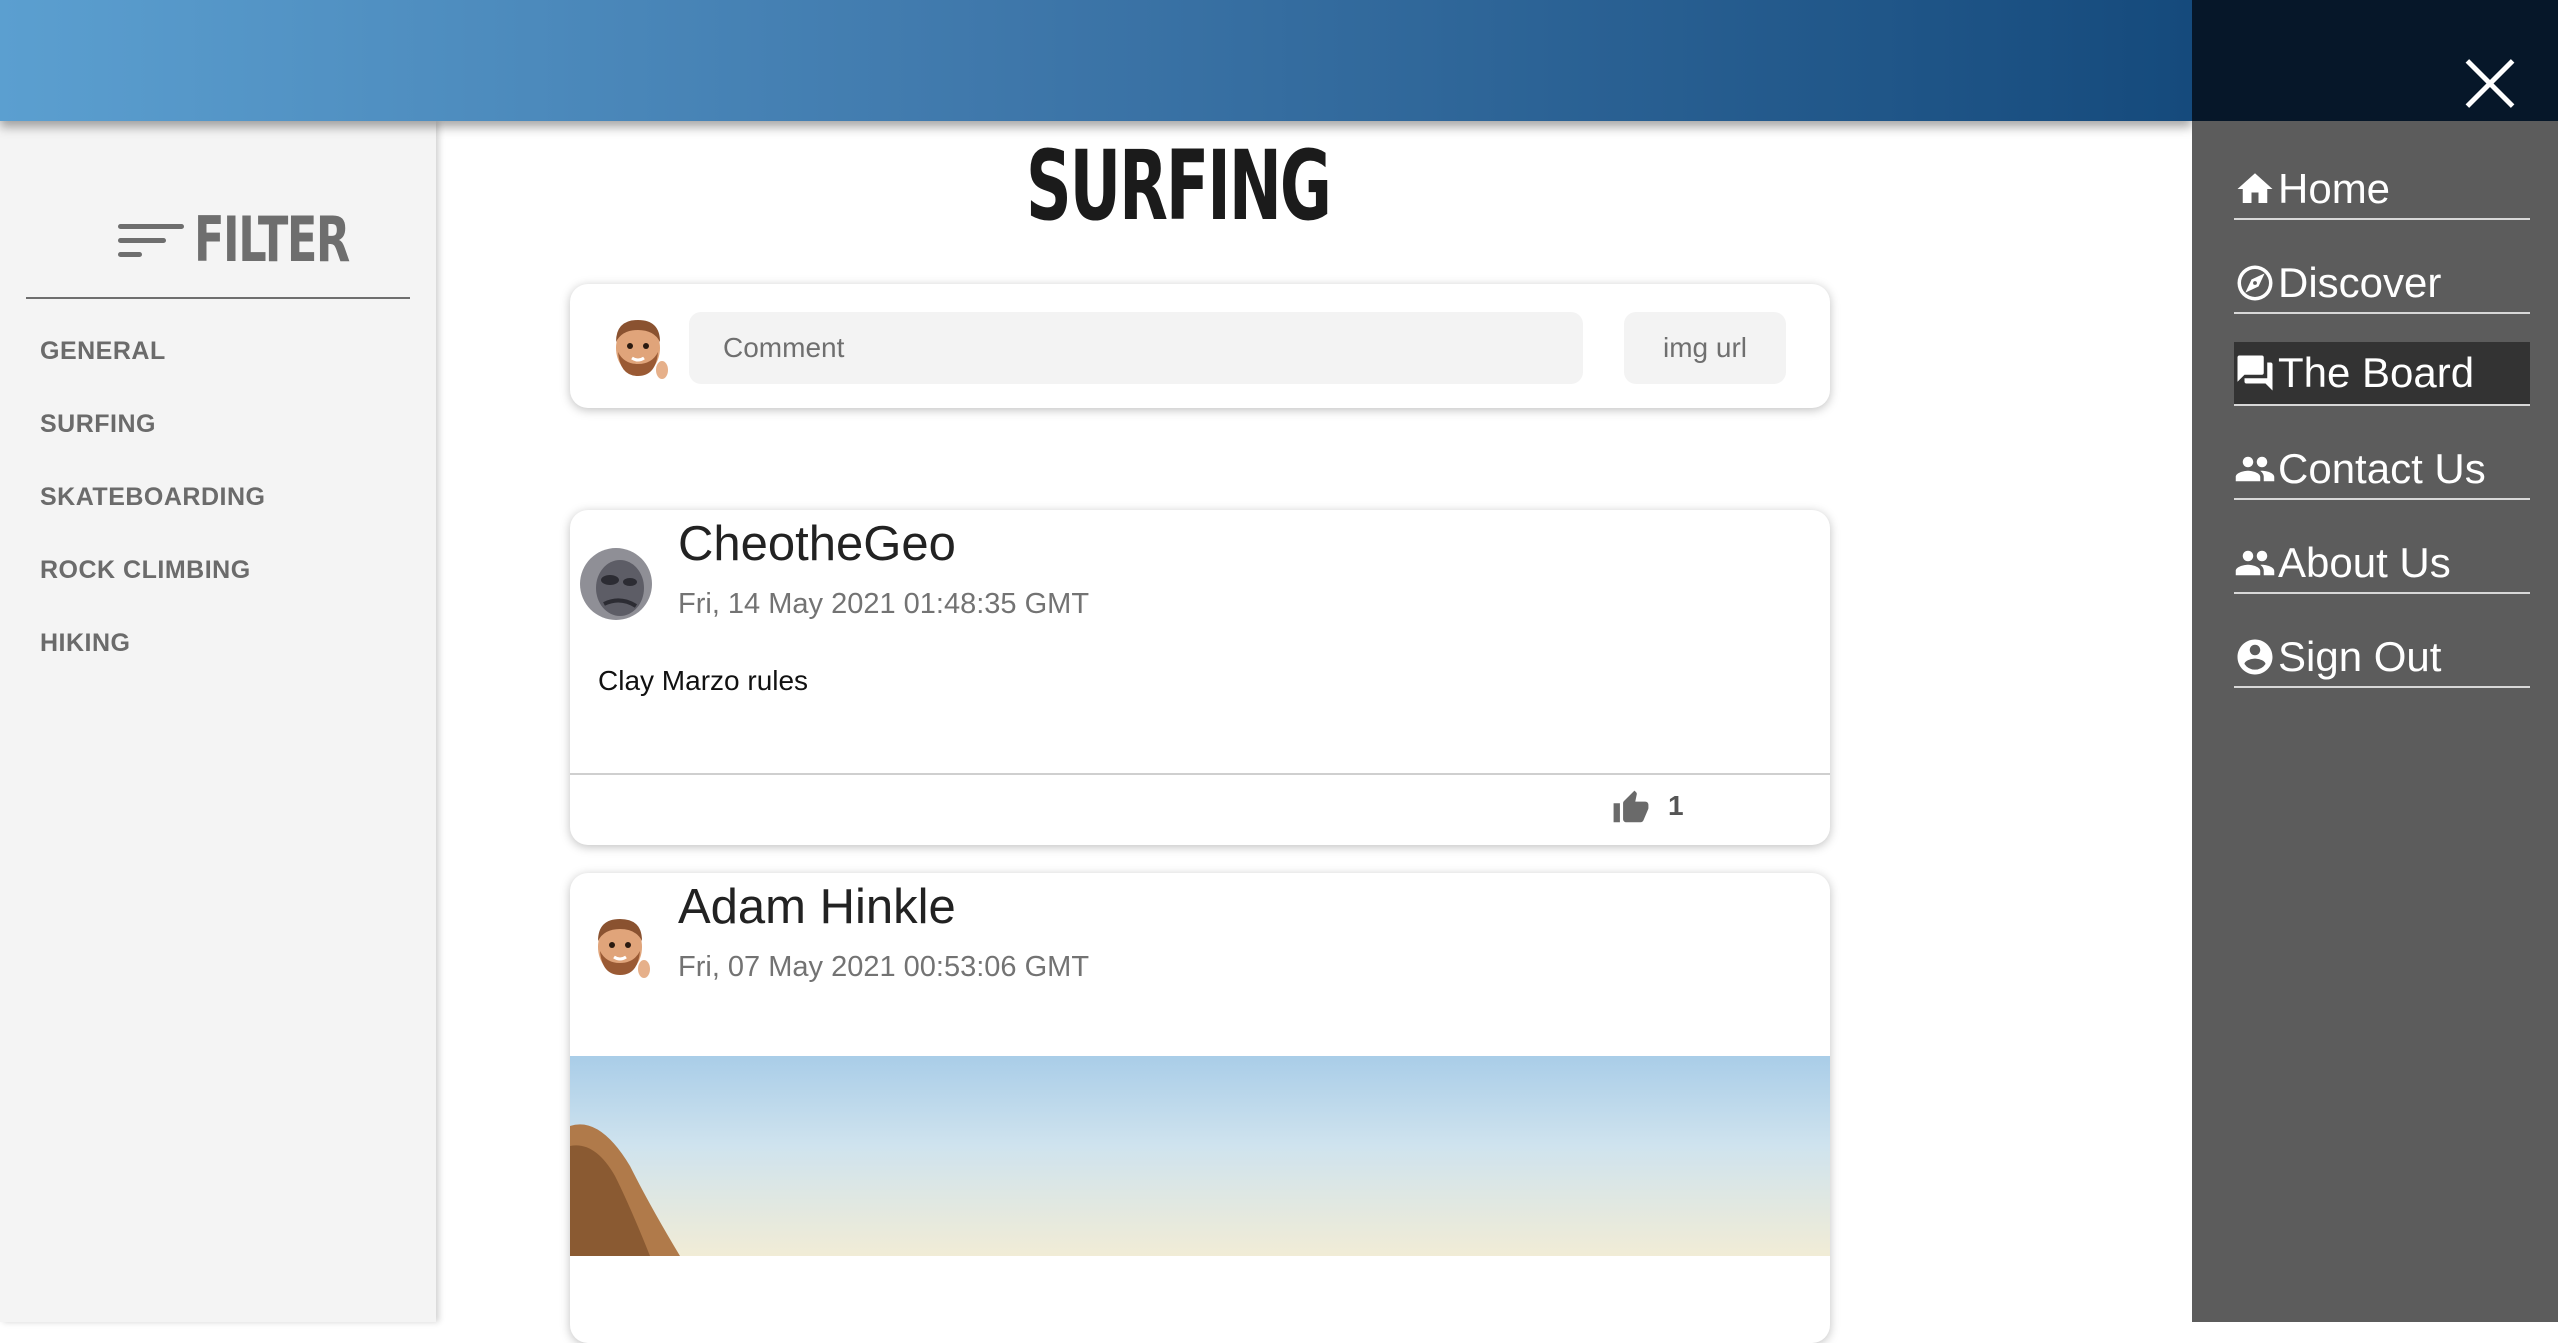 Image resolution: width=2558 pixels, height=1343 pixels. I want to click on compass-icon, so click(2255, 283).